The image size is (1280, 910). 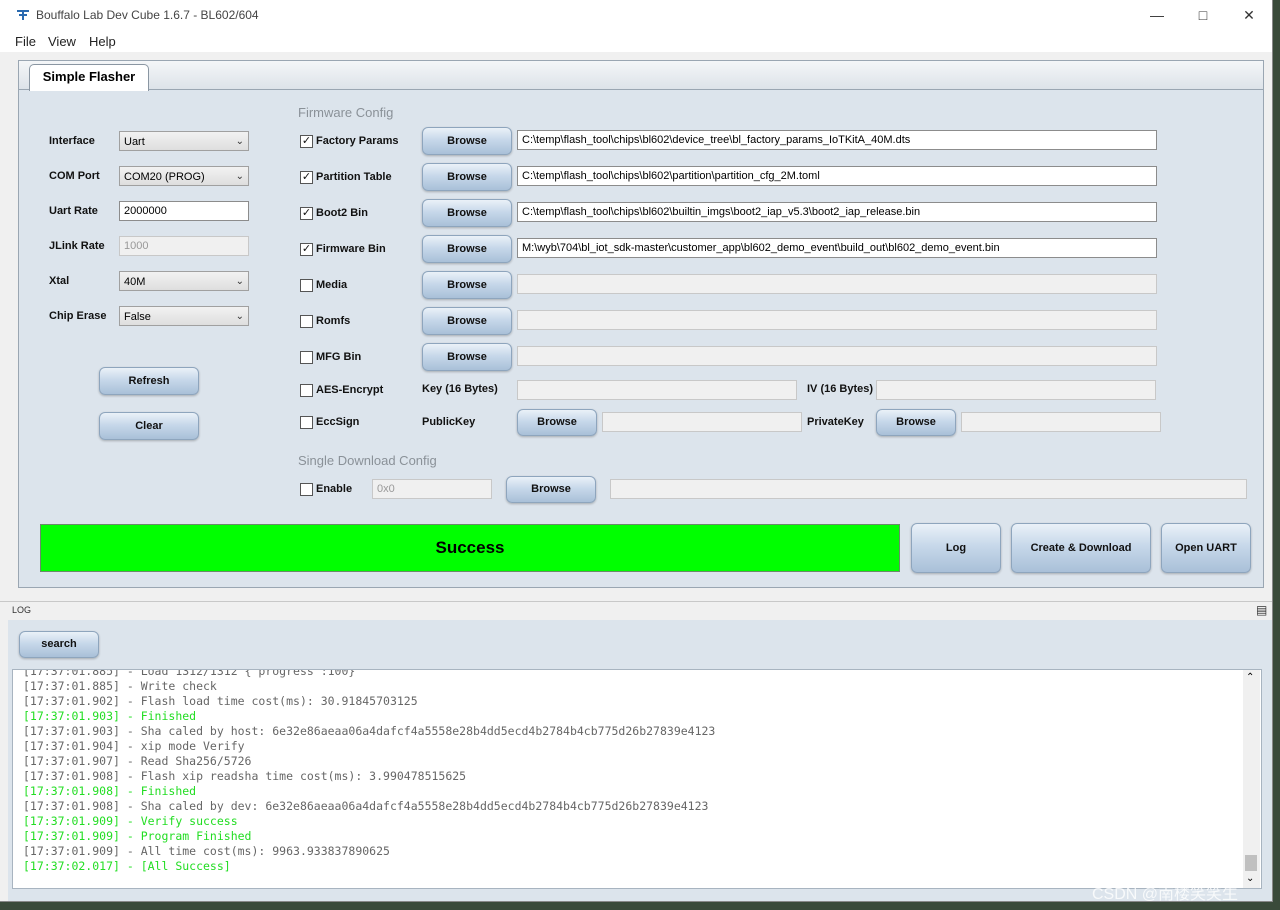 What do you see at coordinates (184, 281) in the screenshot?
I see `xtal-select: 40M ⌄` at bounding box center [184, 281].